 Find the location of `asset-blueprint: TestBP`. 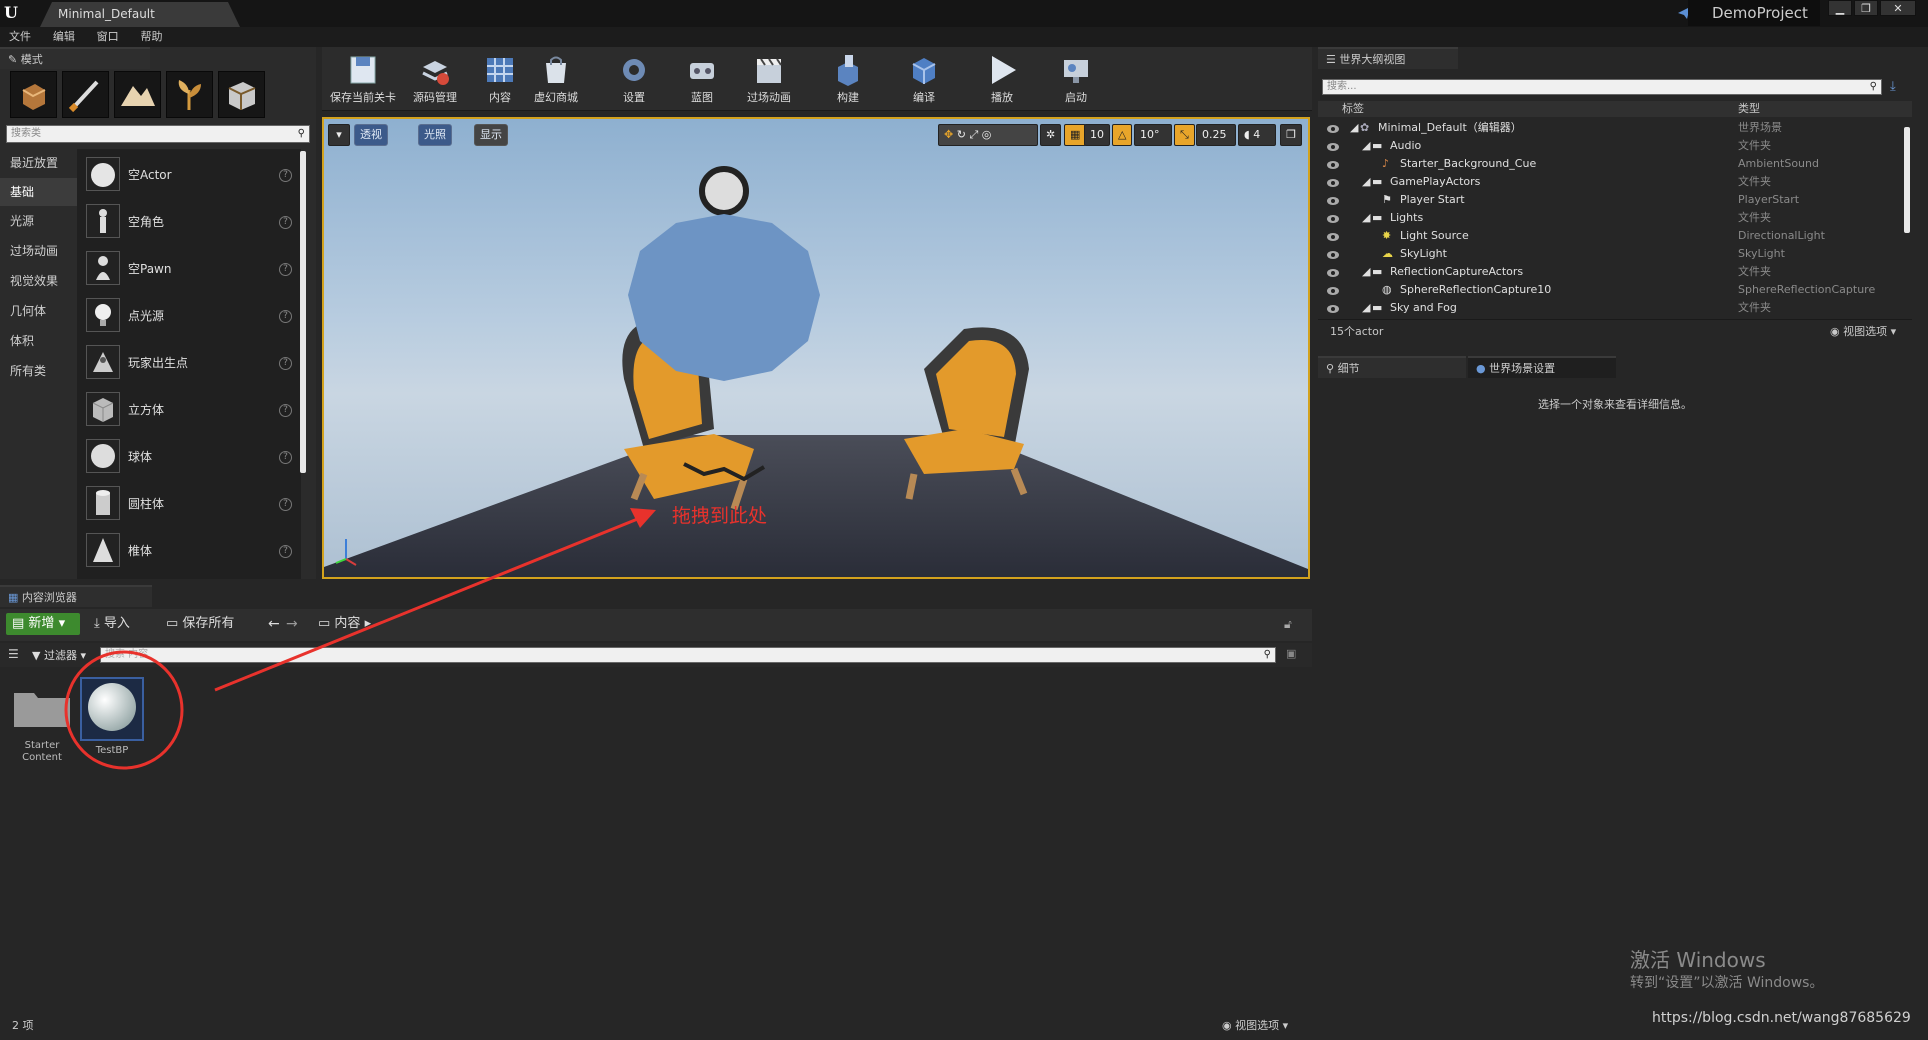

asset-blueprint: TestBP is located at coordinates (112, 724).